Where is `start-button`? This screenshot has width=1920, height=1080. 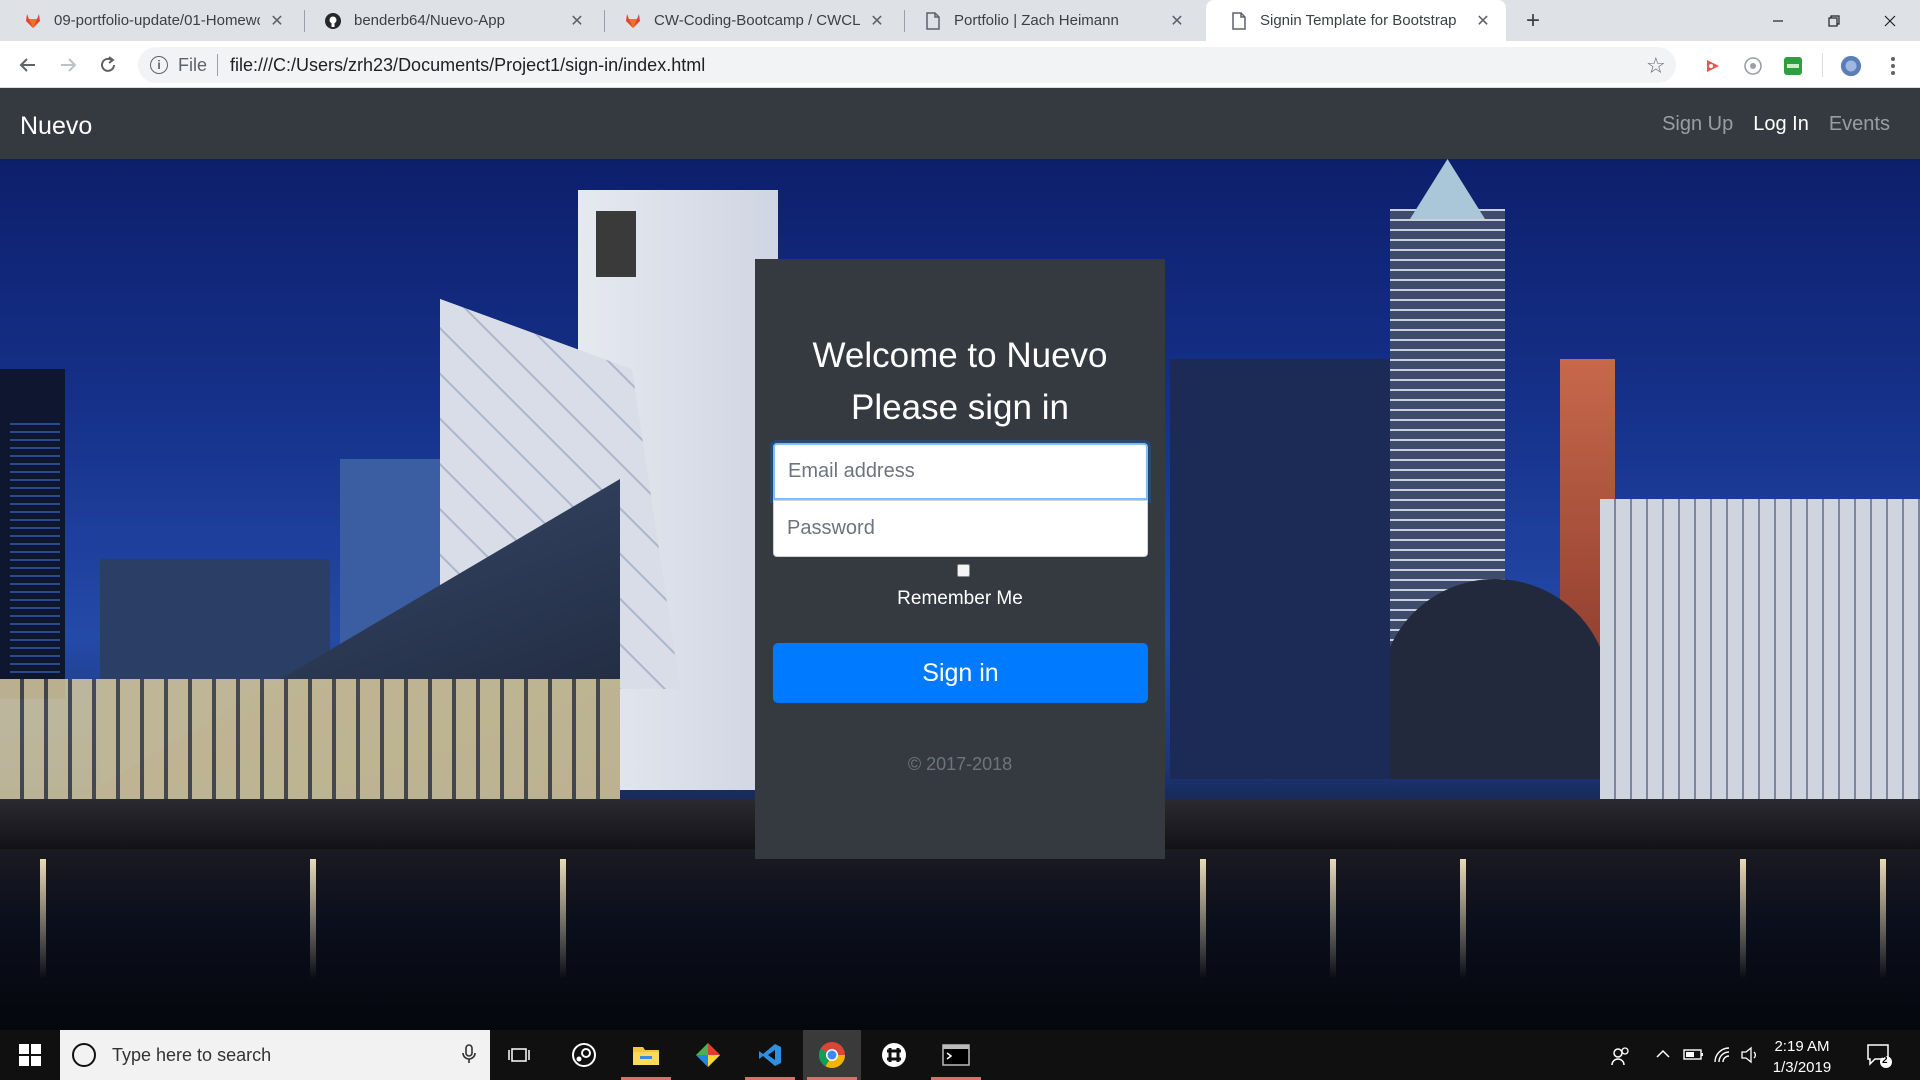
start-button is located at coordinates (30, 1055).